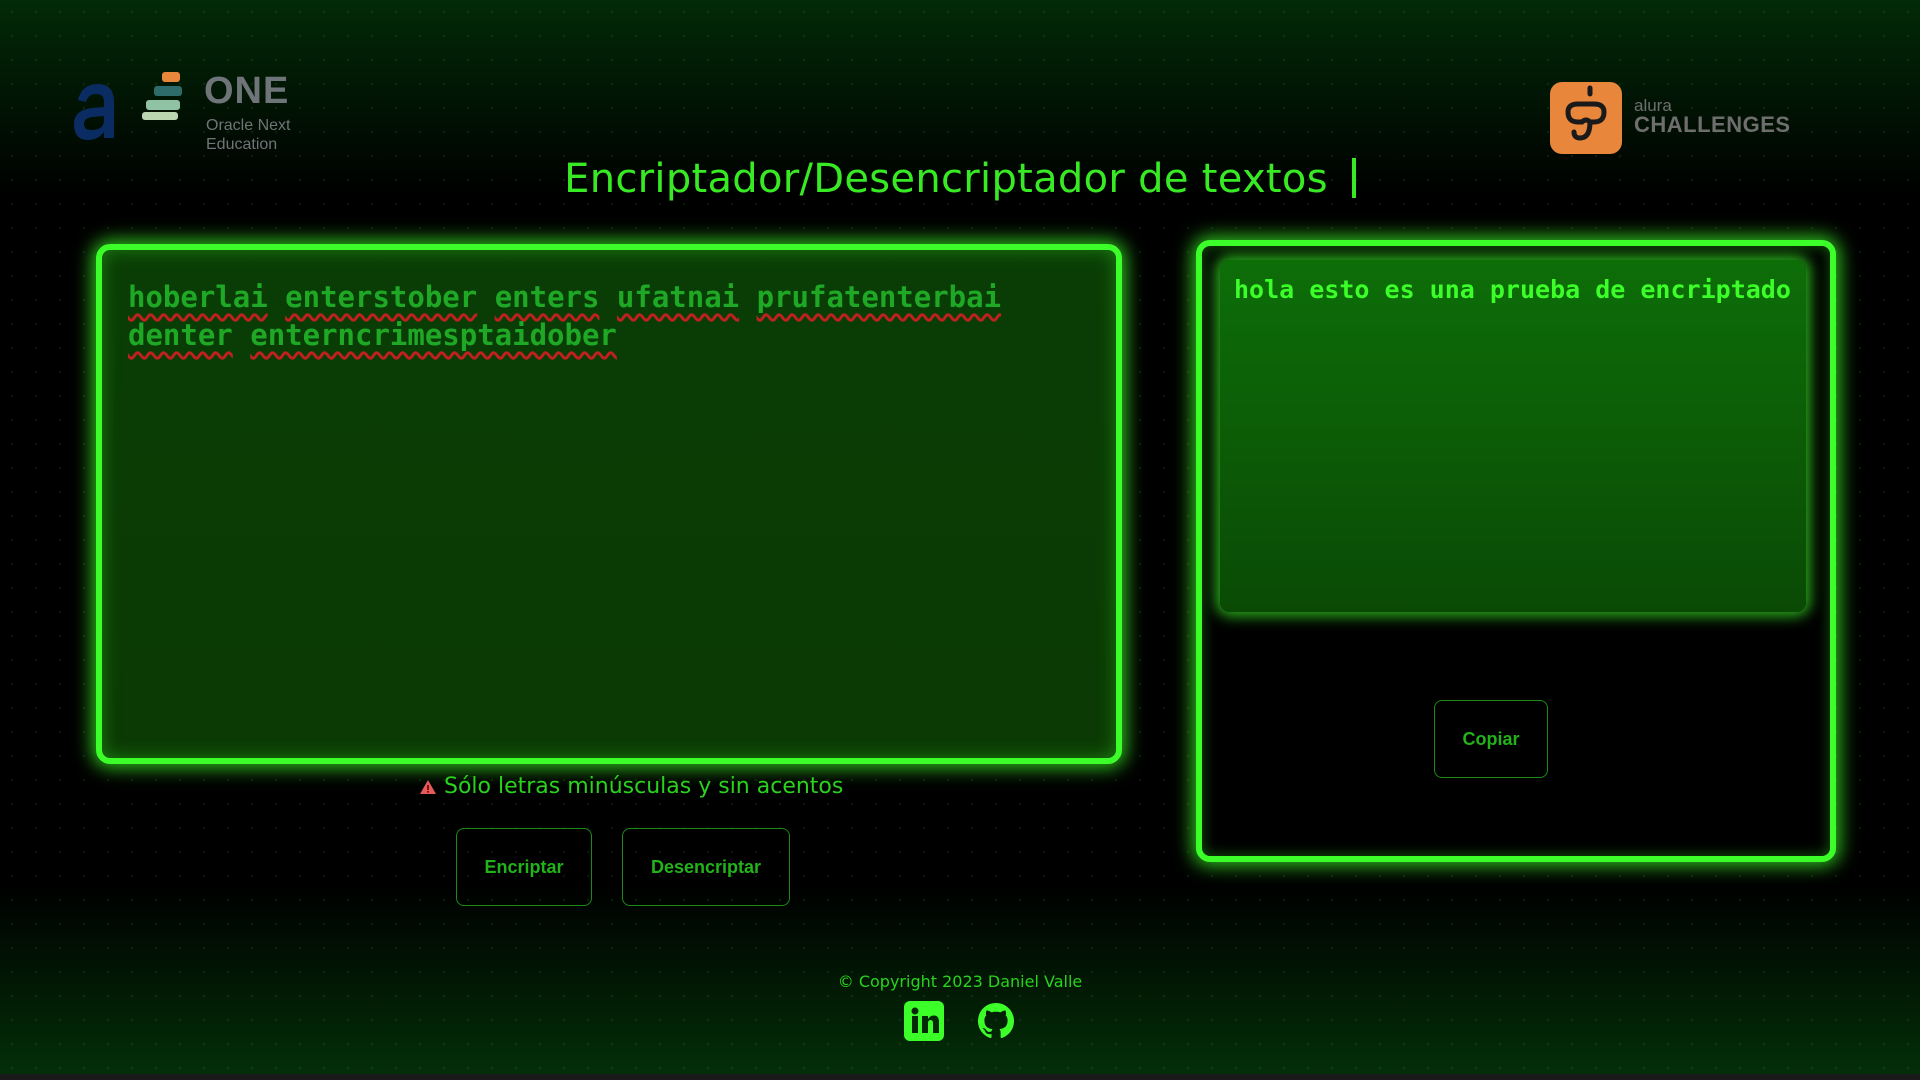  What do you see at coordinates (879, 297) in the screenshot?
I see `input-word: prufatenterbai` at bounding box center [879, 297].